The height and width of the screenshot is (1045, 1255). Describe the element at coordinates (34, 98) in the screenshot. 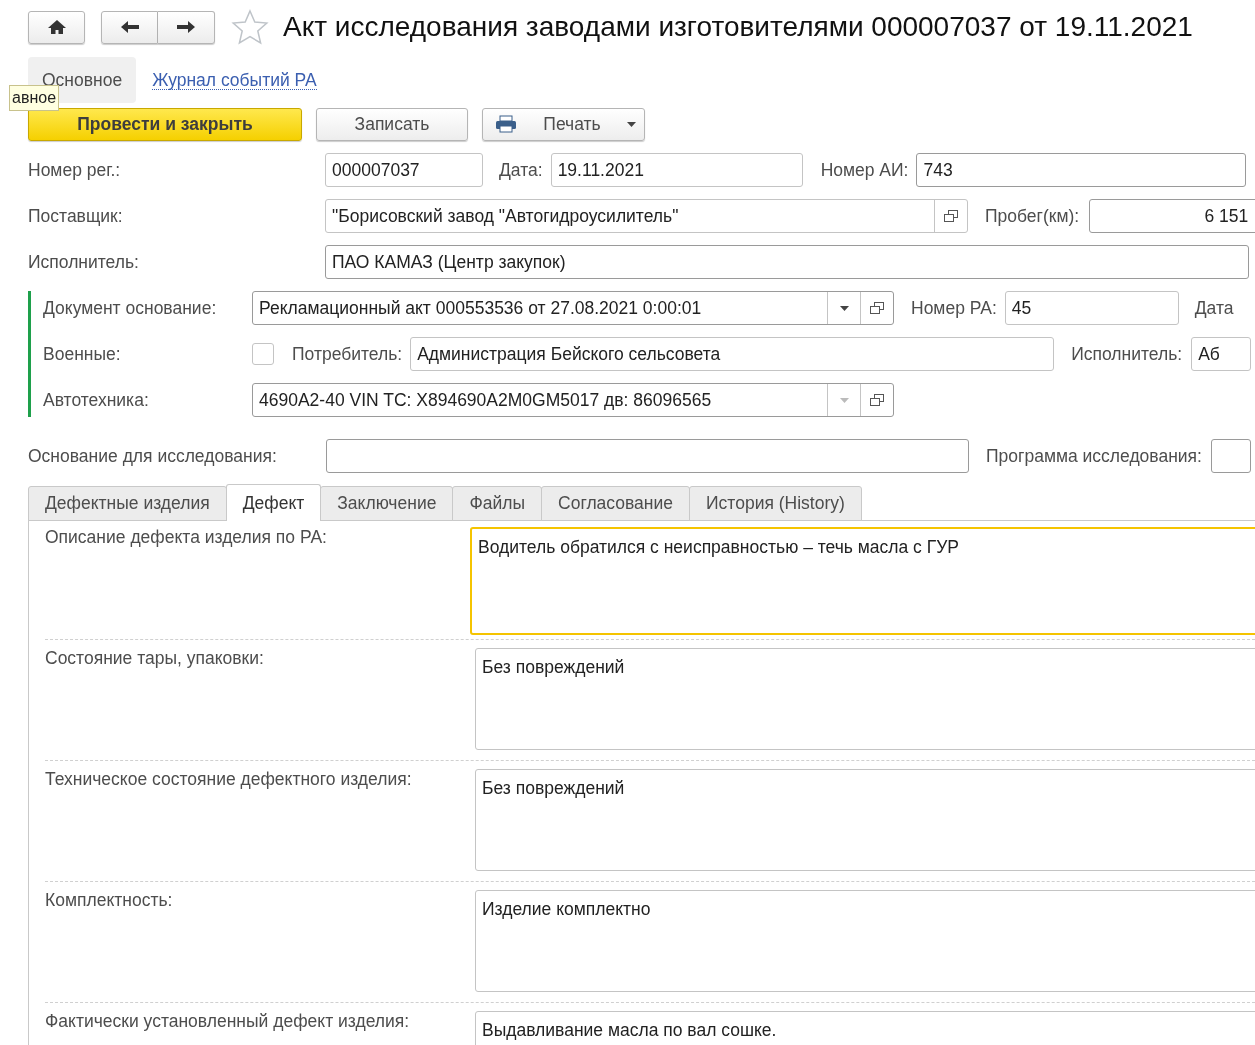

I see `tooltip: авное` at that location.